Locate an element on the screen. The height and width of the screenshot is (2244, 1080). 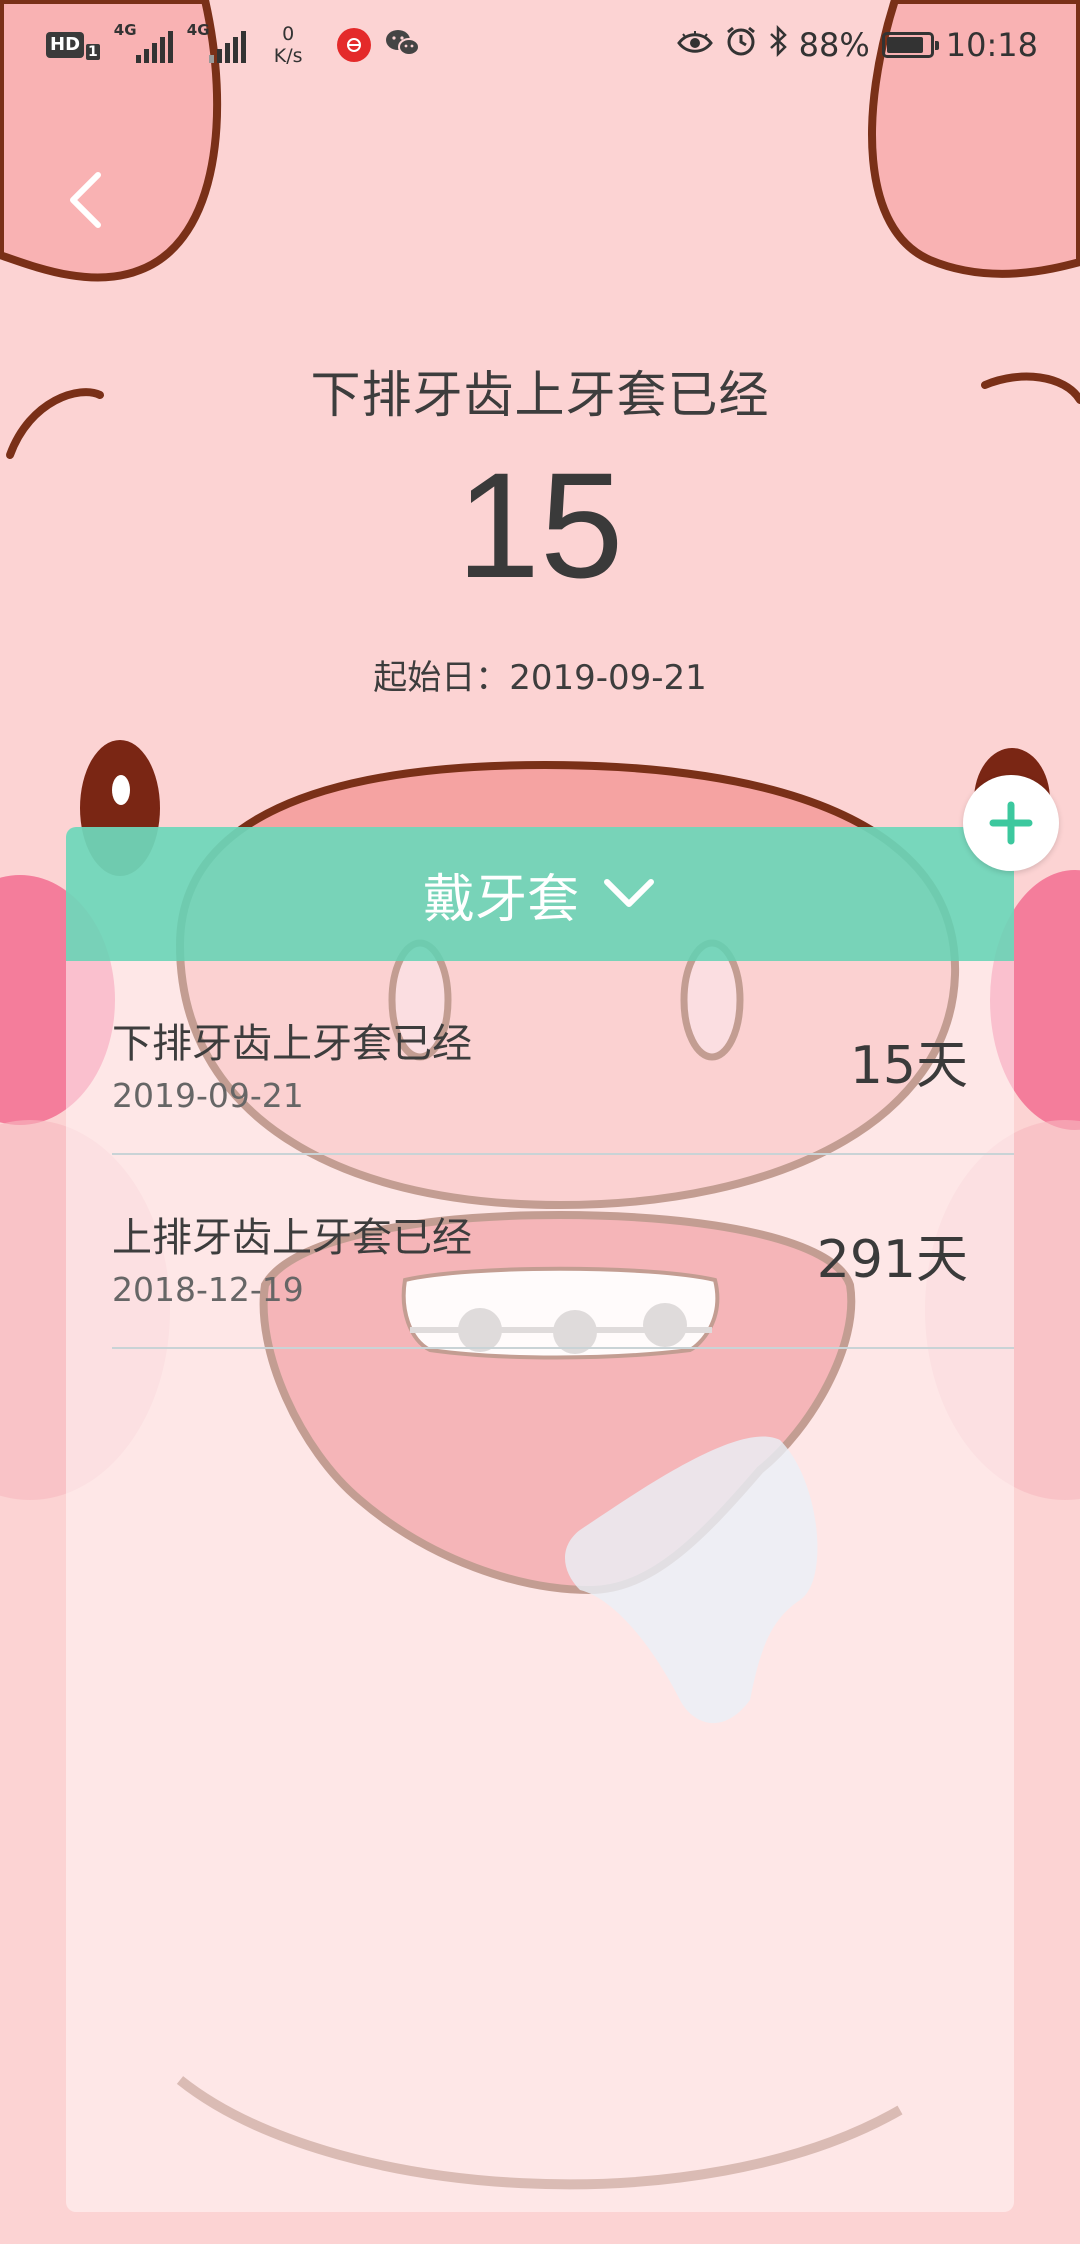
list-item-title: 下排牙齿上牙套已经 is located at coordinates (292, 1044).